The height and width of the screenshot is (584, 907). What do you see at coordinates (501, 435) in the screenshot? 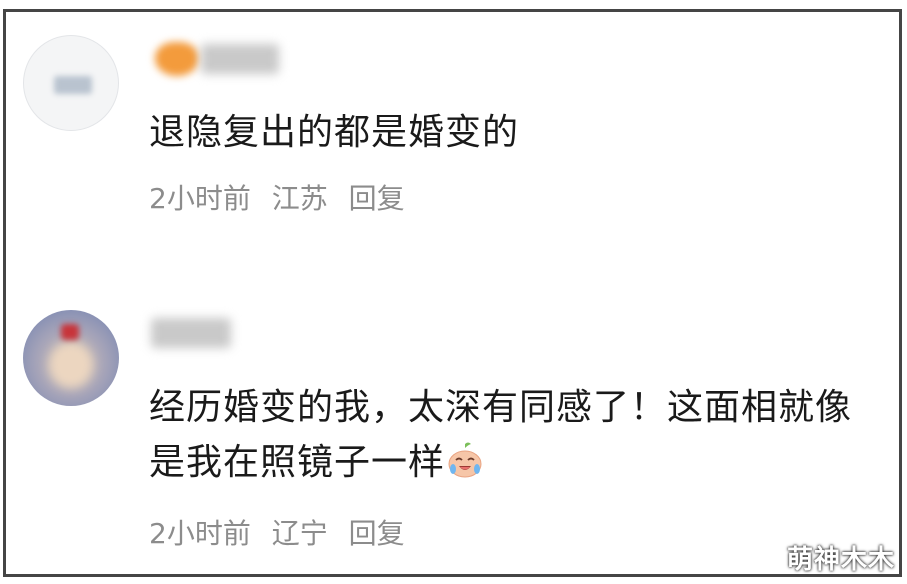
I see `comment-text-content: 经历婚变的我，太深有同感了！这面相就像是我在照镜子一样` at bounding box center [501, 435].